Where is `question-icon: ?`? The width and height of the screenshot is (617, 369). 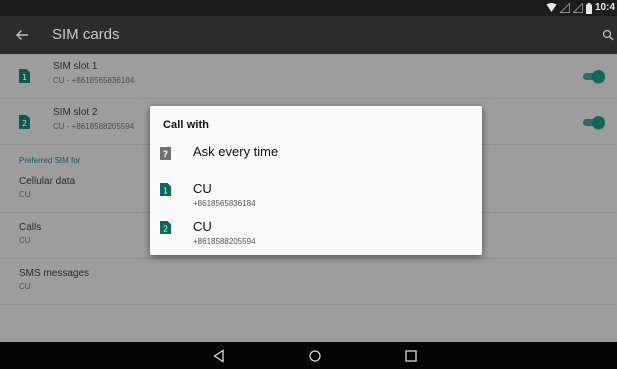
question-icon: ? is located at coordinates (165, 153).